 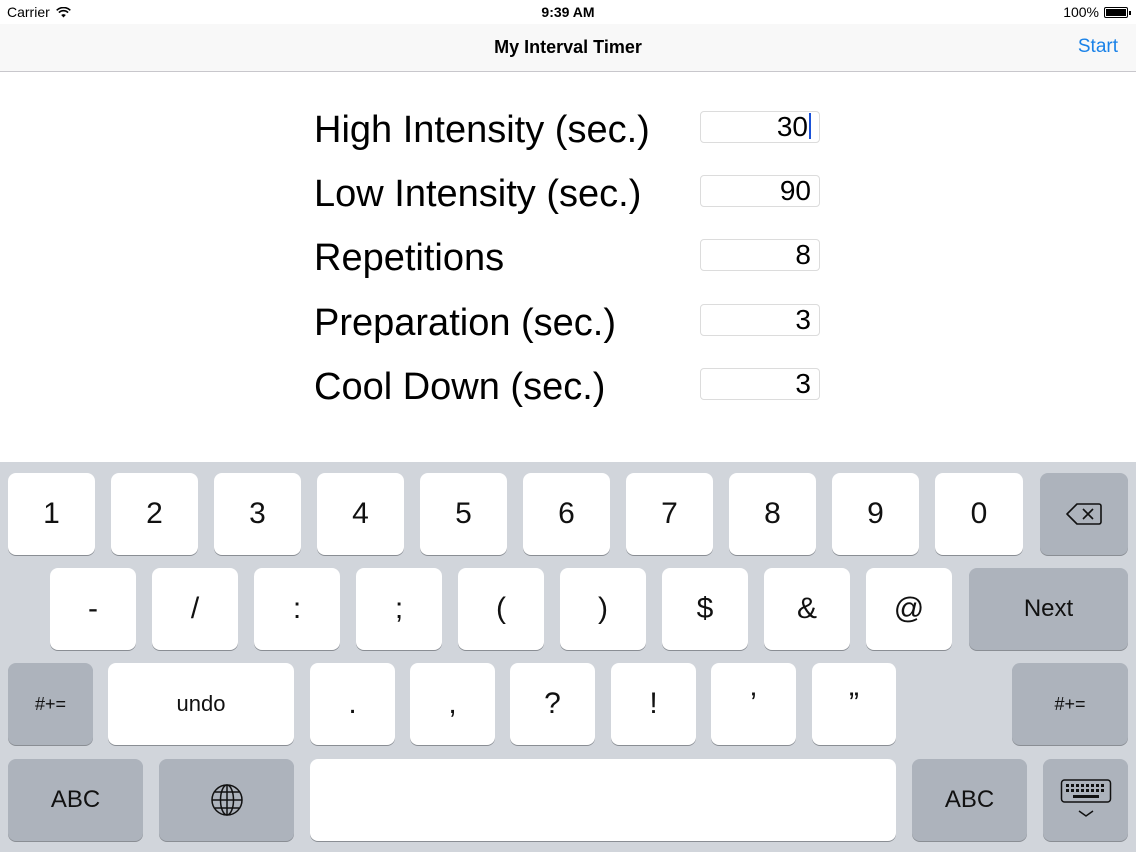 What do you see at coordinates (399, 609) in the screenshot?
I see `key-semicolon: ;` at bounding box center [399, 609].